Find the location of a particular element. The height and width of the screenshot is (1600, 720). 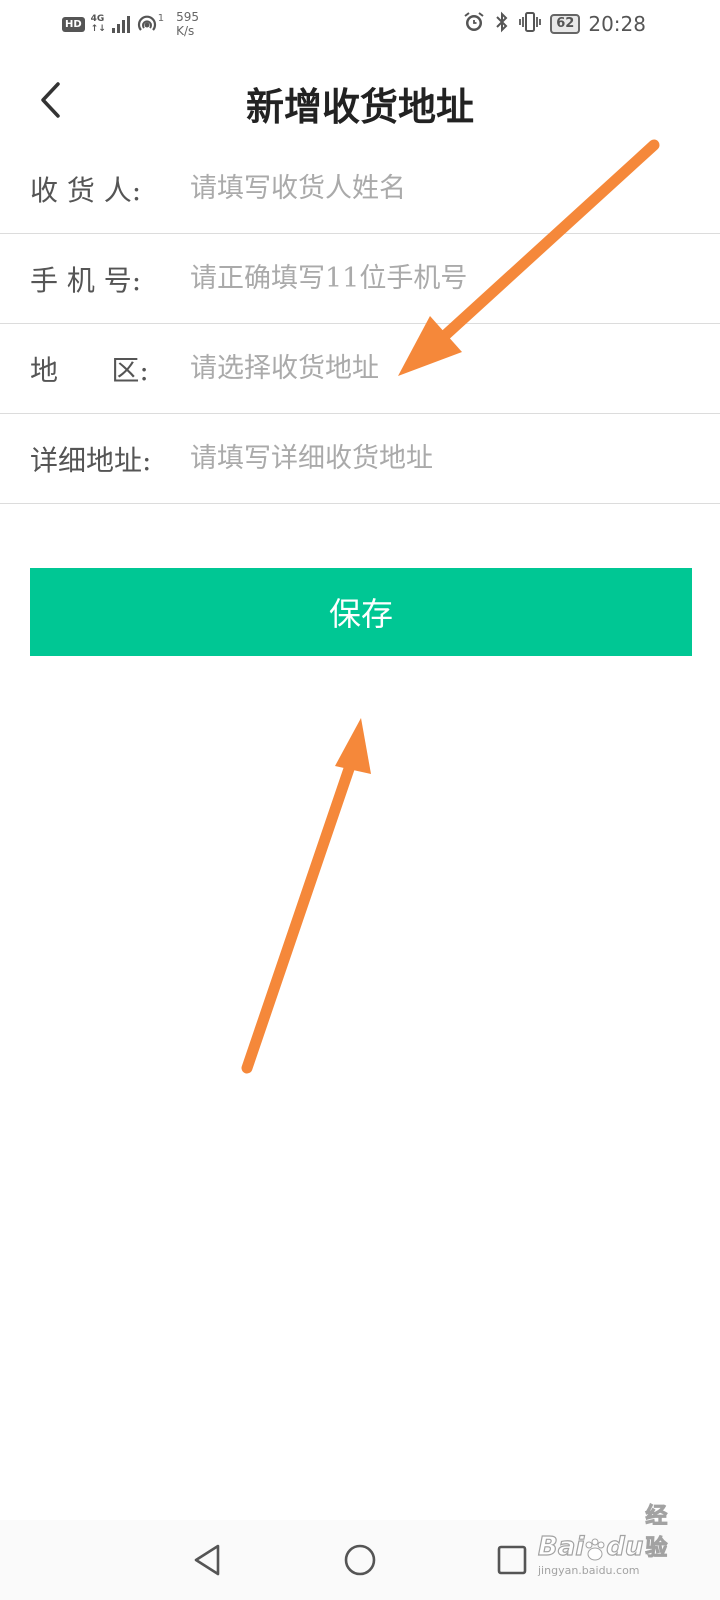

app-header: 新增收货地址 is located at coordinates (360, 100).